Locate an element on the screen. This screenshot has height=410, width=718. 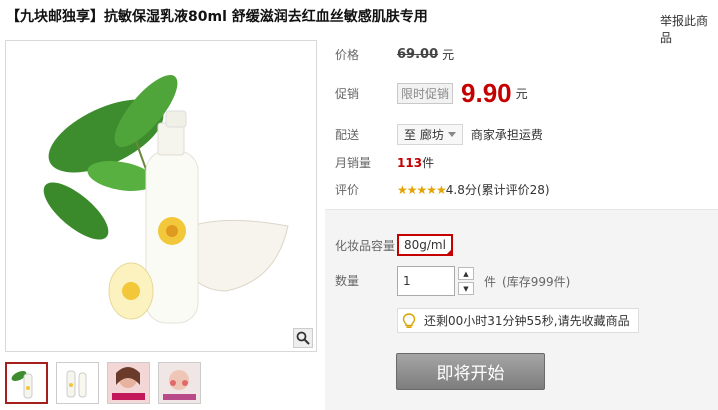
countdown-text: 还剩00小时31分钟55秒,请先收藏商品 is located at coordinates (527, 321).